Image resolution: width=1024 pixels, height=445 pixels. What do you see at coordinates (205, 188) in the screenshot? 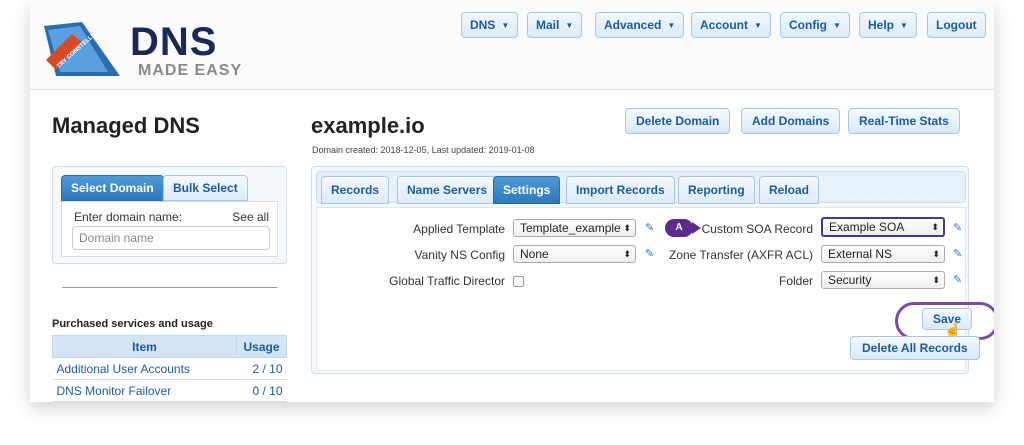
I see `tab-bulk-select: Bulk Select` at bounding box center [205, 188].